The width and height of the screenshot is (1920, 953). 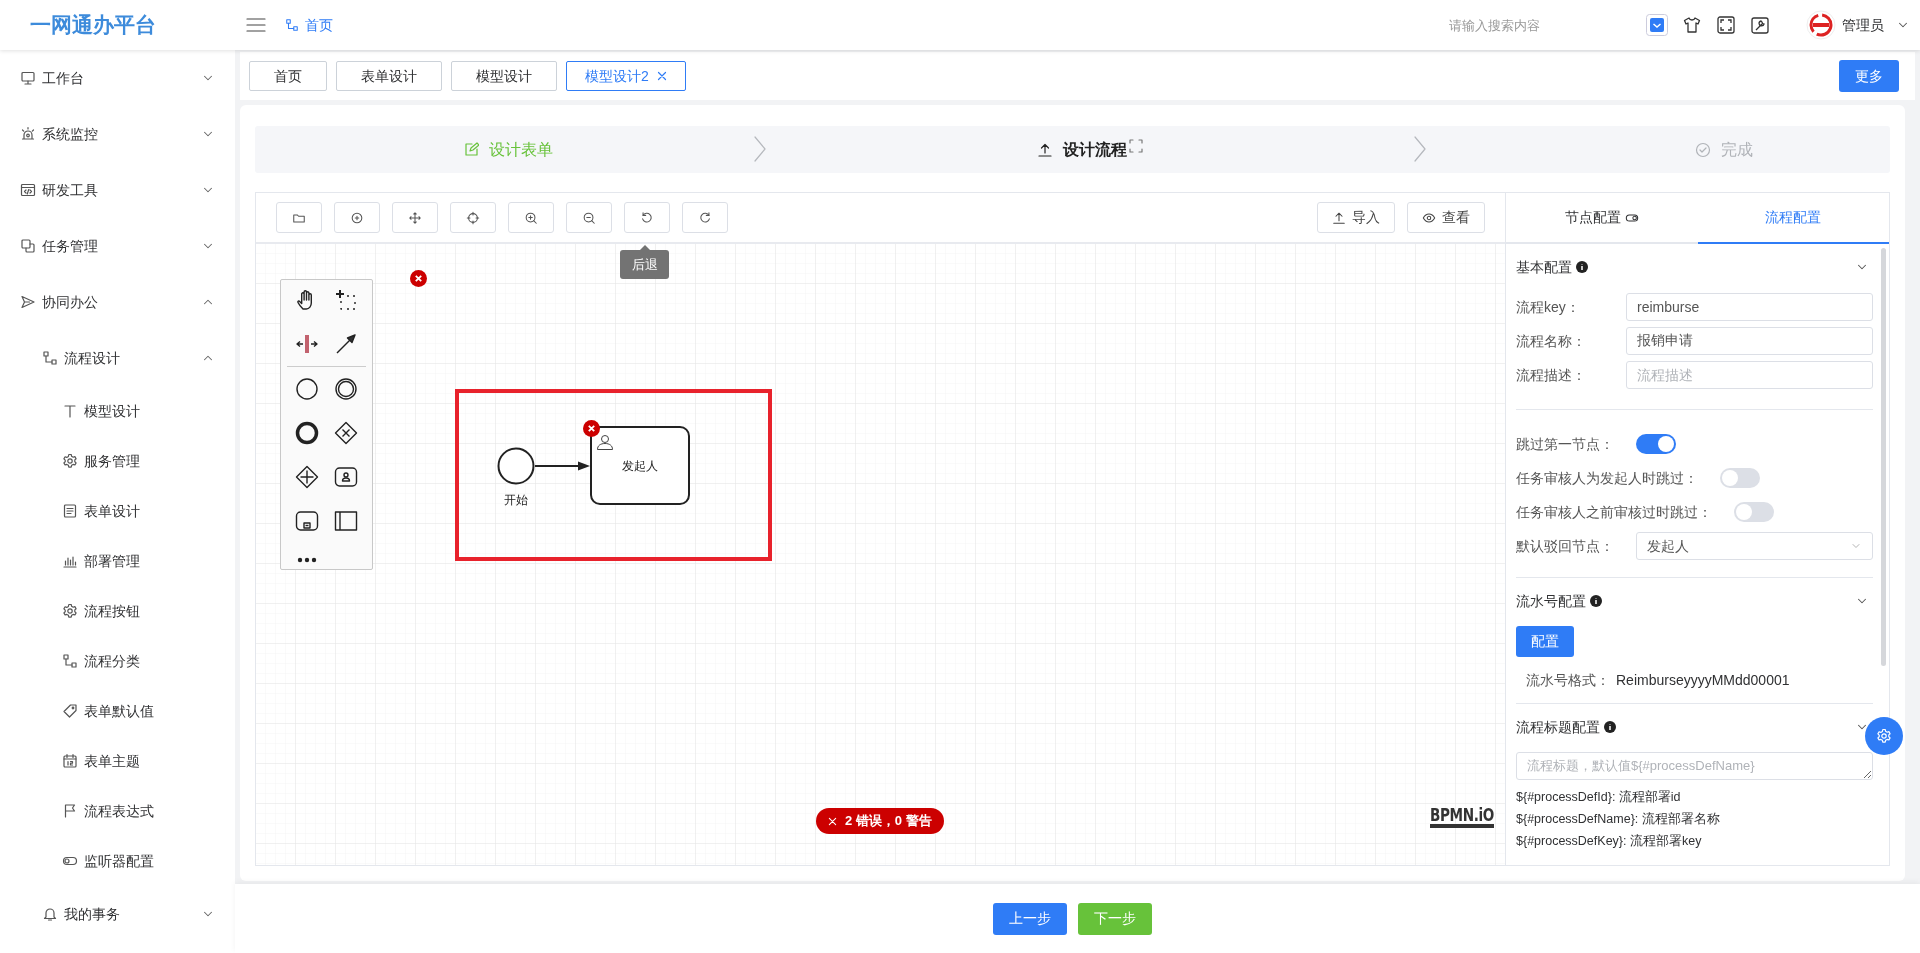 What do you see at coordinates (1339, 217) in the screenshot?
I see `upload-icon` at bounding box center [1339, 217].